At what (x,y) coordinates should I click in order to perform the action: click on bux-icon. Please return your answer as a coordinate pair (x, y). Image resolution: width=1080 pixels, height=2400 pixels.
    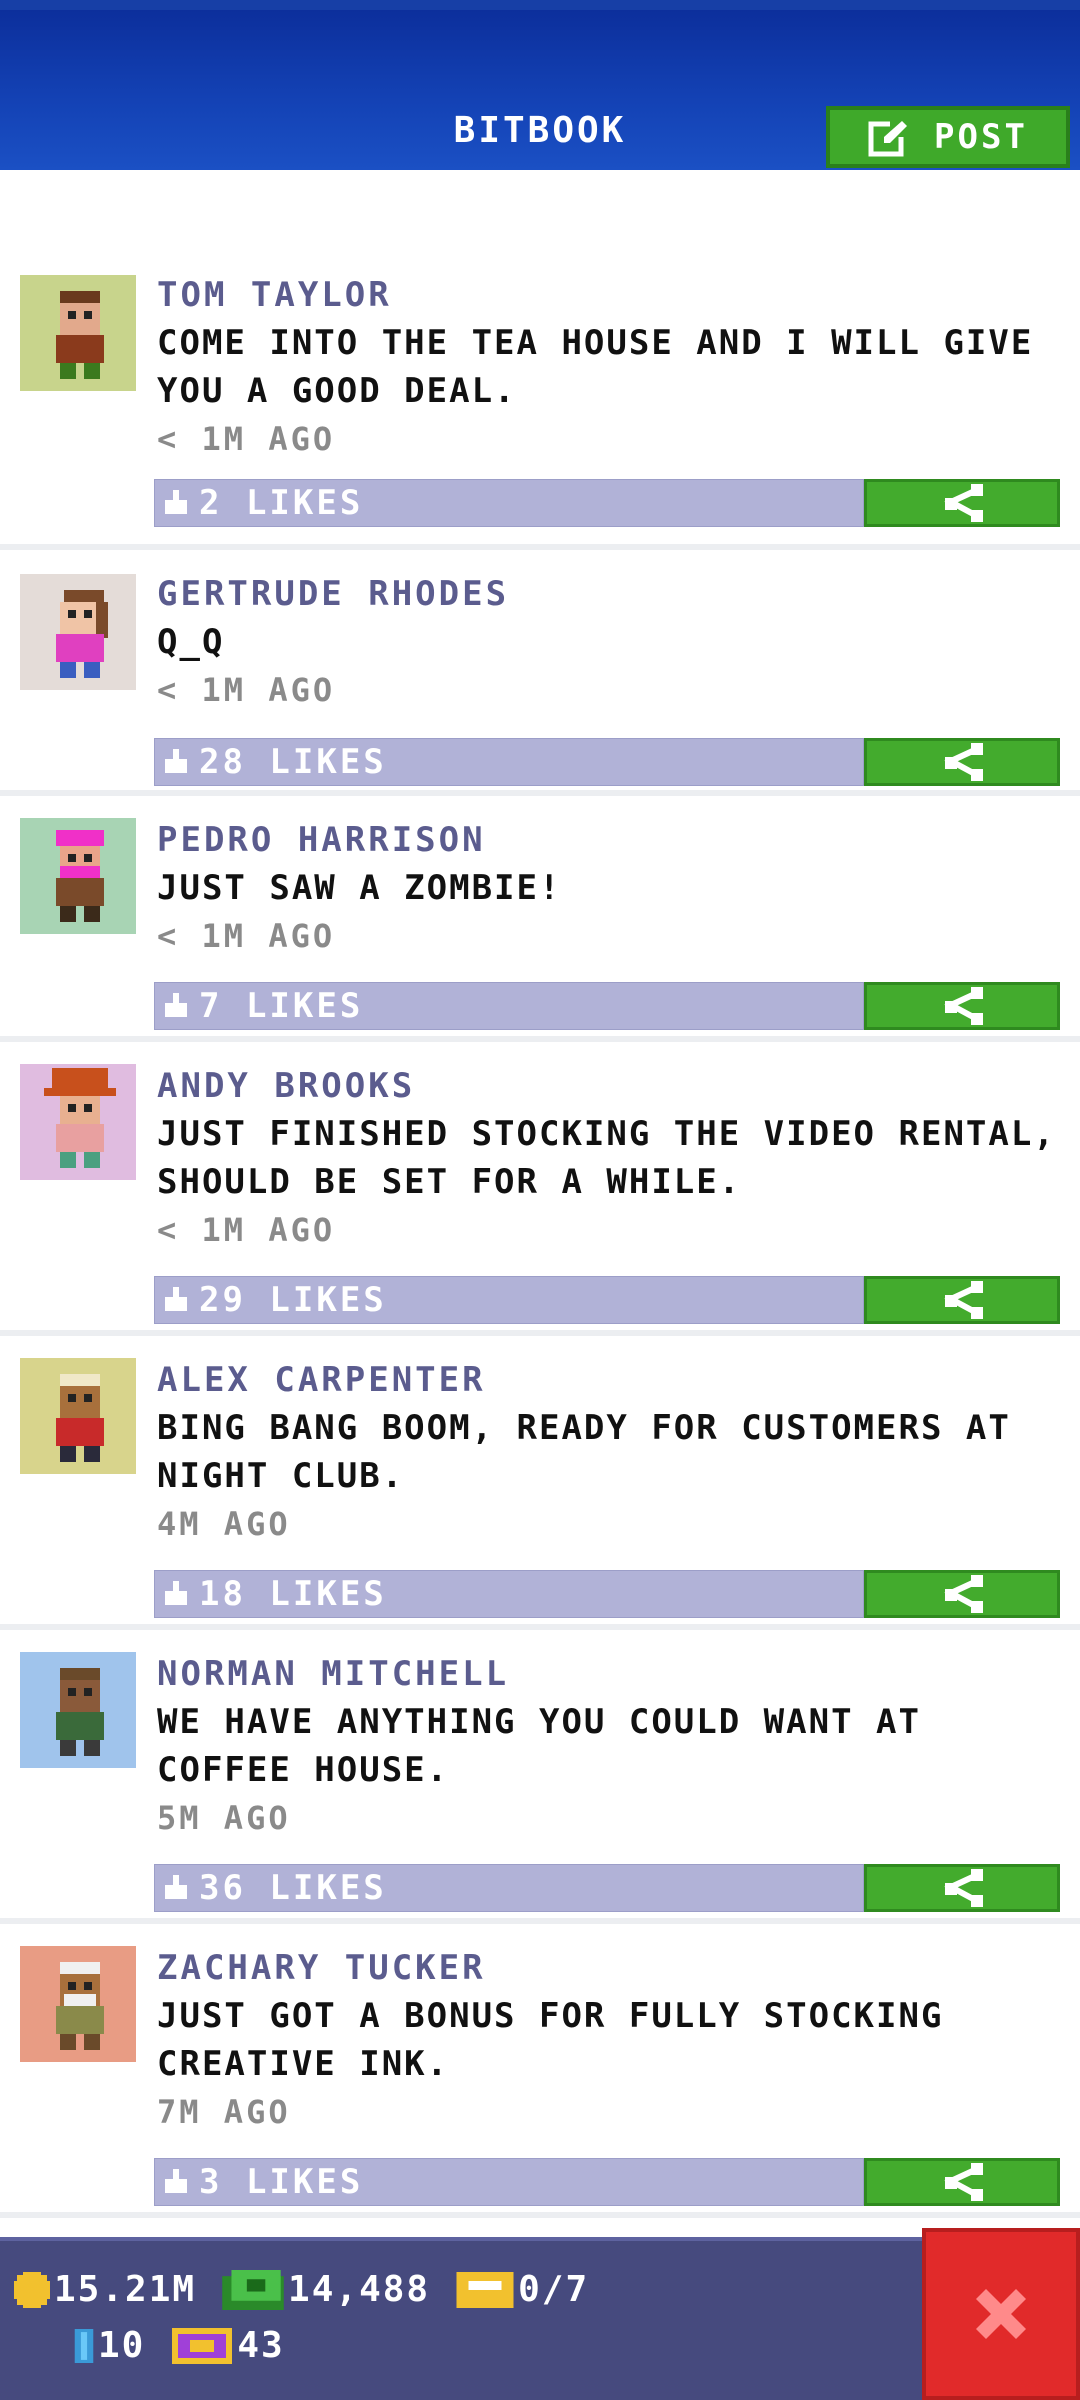
    Looking at the image, I should click on (202, 2345).